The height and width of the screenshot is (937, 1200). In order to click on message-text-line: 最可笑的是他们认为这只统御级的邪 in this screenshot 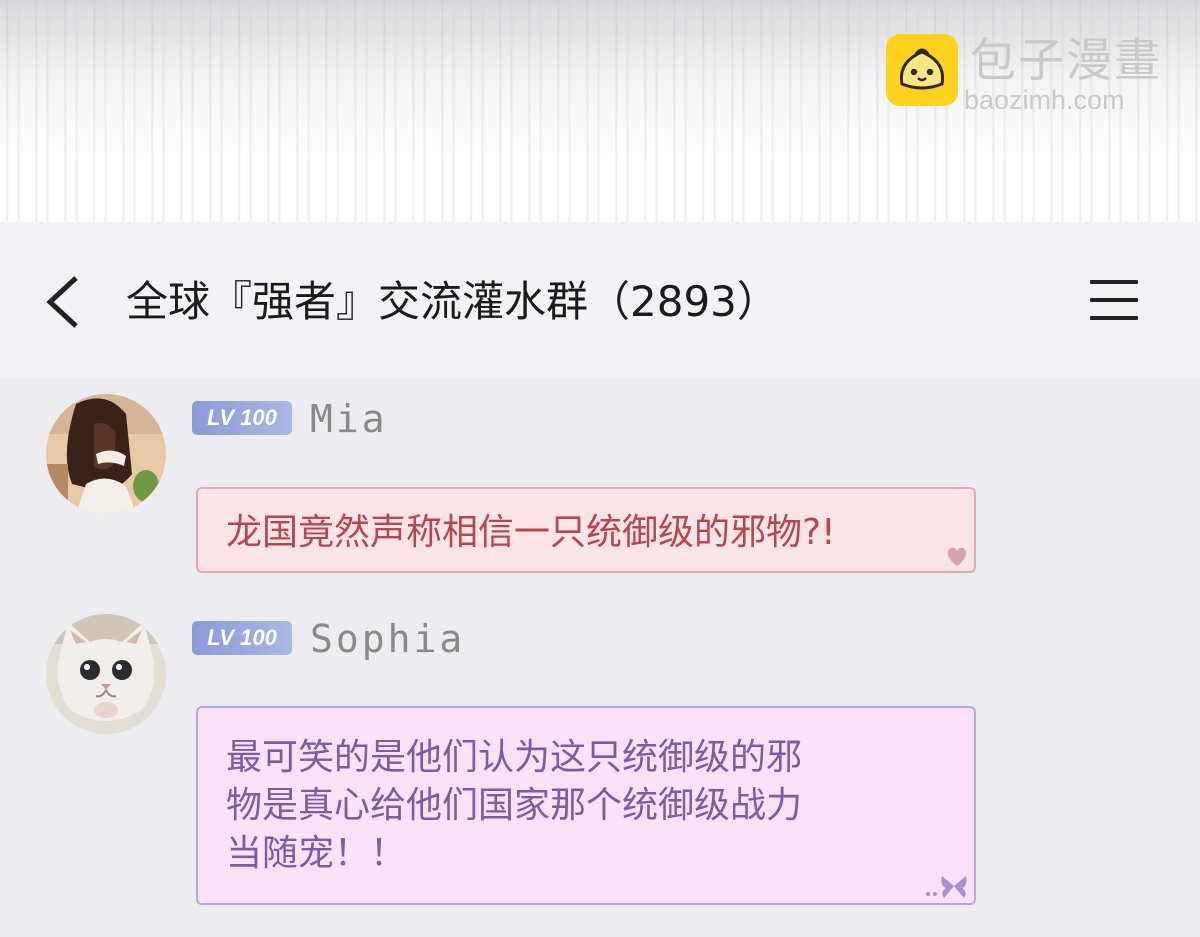, I will do `click(514, 757)`.